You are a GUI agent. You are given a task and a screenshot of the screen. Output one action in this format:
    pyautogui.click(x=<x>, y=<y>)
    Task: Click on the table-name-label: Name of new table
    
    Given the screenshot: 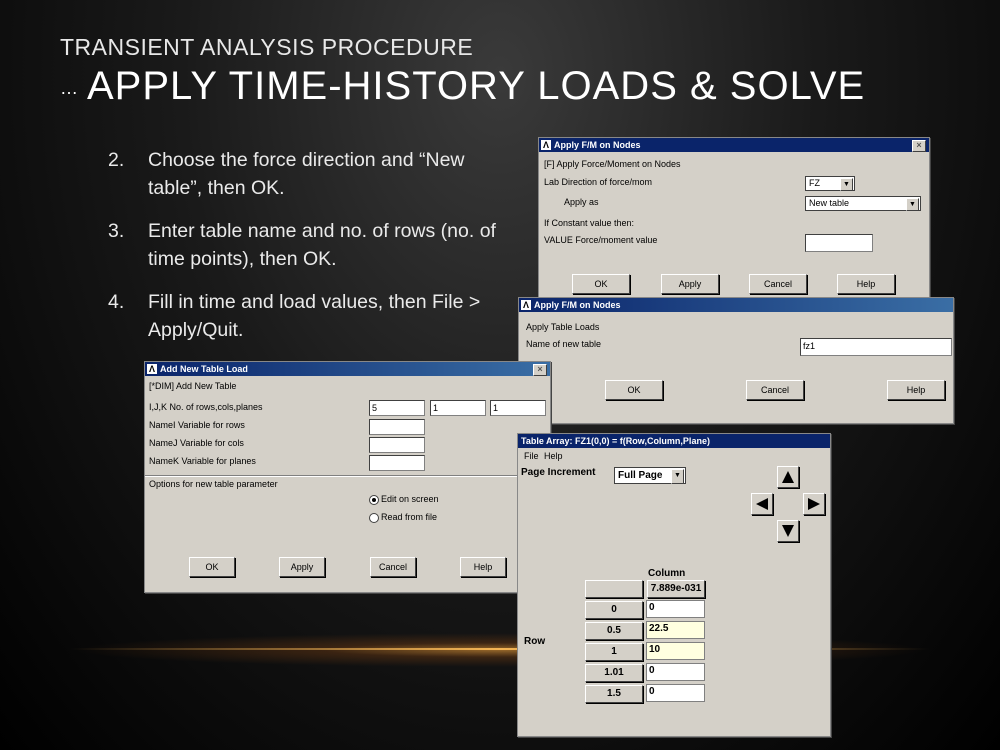 What is the action you would take?
    pyautogui.click(x=564, y=344)
    